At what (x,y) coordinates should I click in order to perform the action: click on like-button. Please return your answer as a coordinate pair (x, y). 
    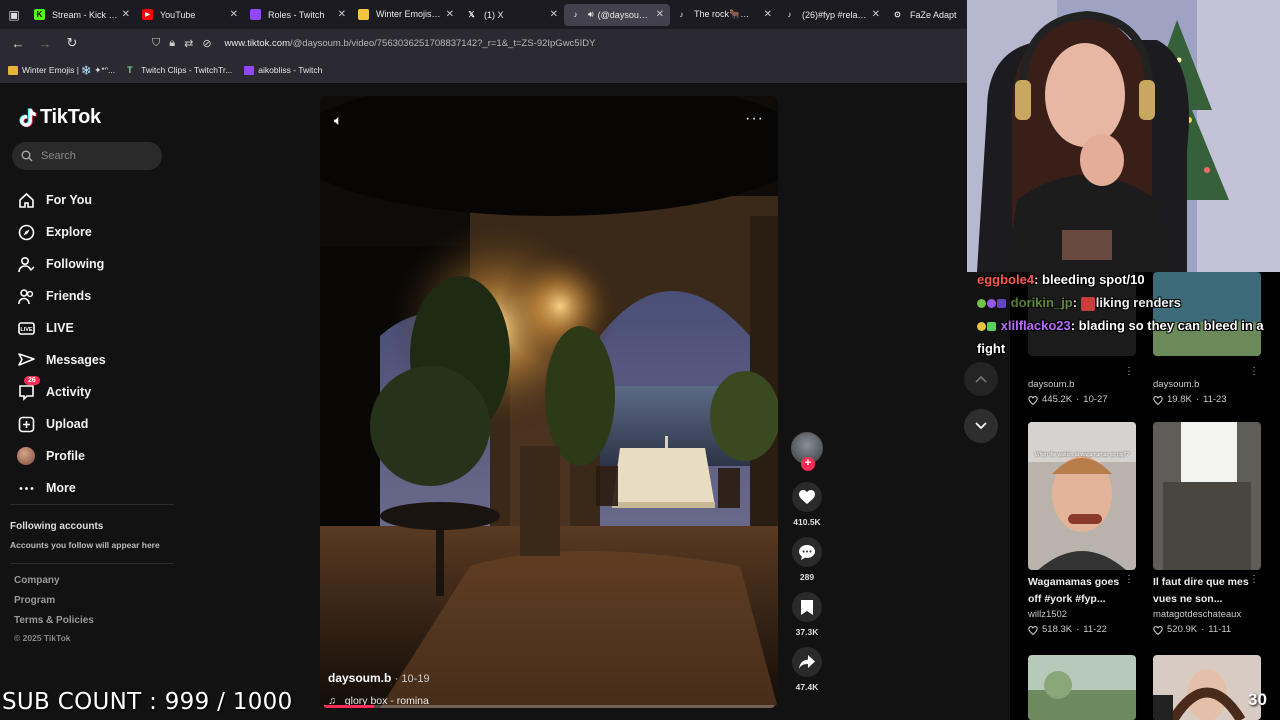
    Looking at the image, I should click on (807, 497).